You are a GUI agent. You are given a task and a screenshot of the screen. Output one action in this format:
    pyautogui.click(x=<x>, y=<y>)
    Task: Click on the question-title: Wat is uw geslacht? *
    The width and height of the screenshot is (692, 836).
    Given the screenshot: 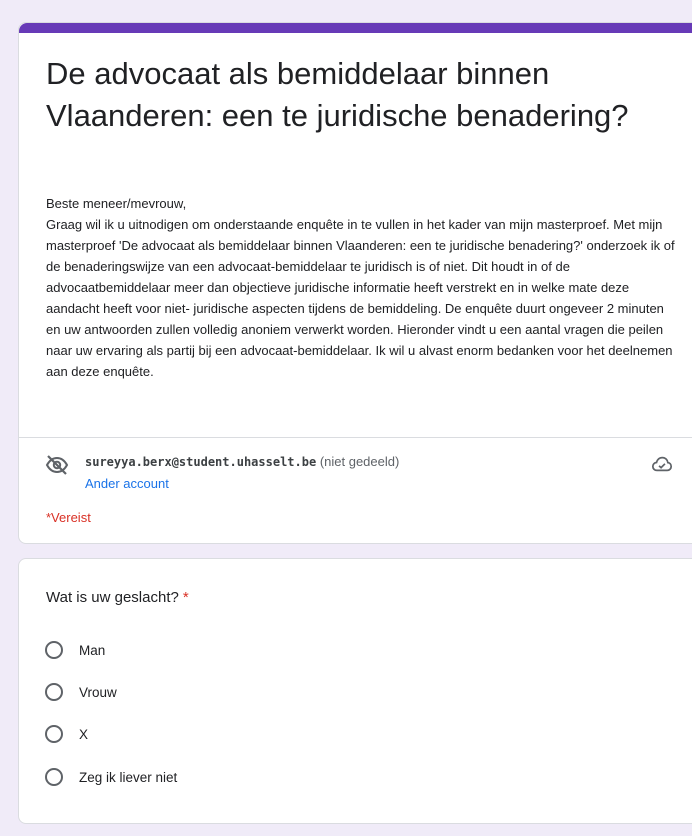 What is the action you would take?
    pyautogui.click(x=117, y=597)
    